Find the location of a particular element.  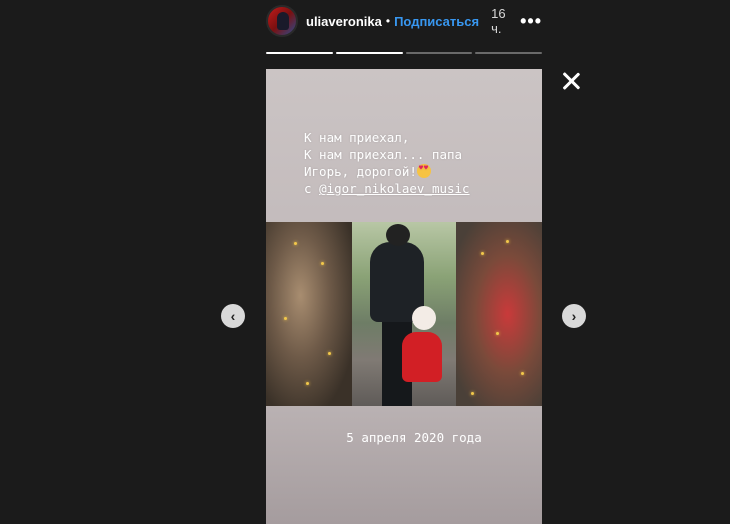

photo-main is located at coordinates (404, 314).